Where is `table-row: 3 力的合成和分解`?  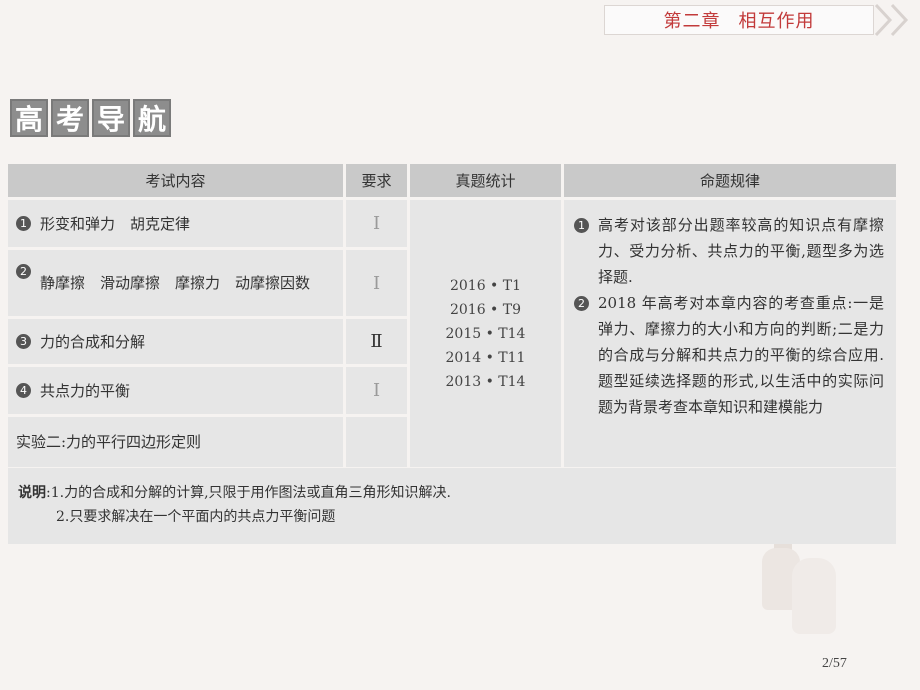 table-row: 3 力的合成和分解 is located at coordinates (175, 341).